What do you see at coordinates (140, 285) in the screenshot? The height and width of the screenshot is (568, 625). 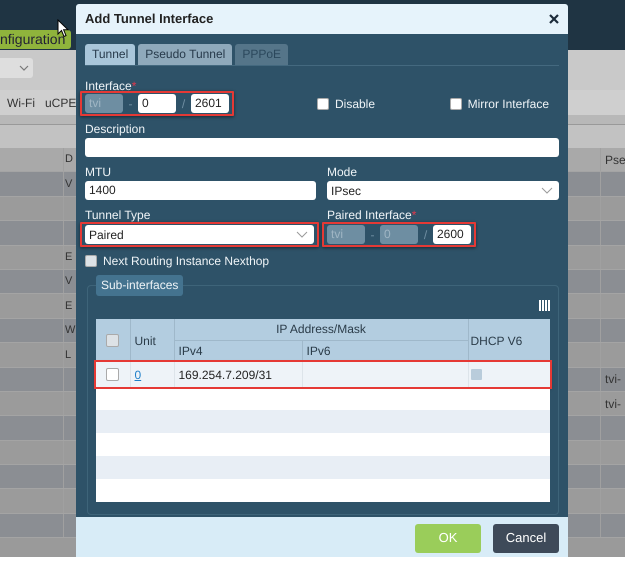 I see `section-tab: Sub-interfaces` at bounding box center [140, 285].